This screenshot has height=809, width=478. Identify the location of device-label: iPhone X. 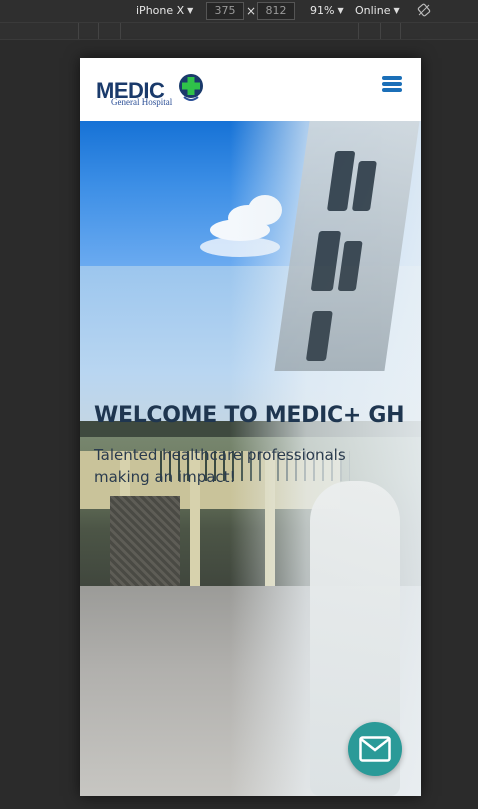
(160, 10).